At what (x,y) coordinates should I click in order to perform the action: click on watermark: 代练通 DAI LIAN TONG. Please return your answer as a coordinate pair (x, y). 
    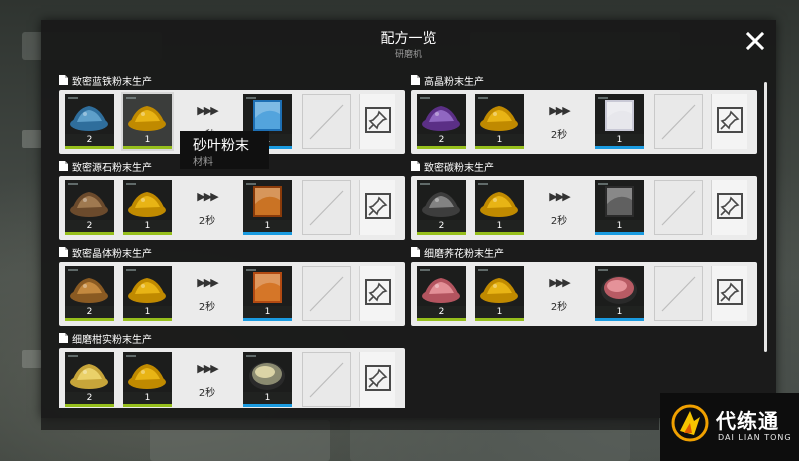
    Looking at the image, I should click on (729, 427).